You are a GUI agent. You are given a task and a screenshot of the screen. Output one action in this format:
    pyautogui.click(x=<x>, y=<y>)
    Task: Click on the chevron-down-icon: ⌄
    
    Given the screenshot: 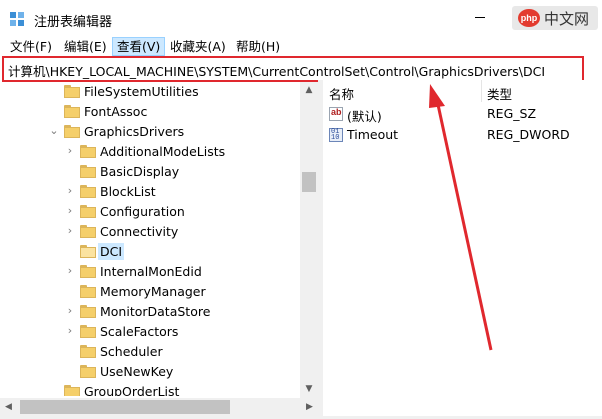 What is the action you would take?
    pyautogui.click(x=54, y=131)
    